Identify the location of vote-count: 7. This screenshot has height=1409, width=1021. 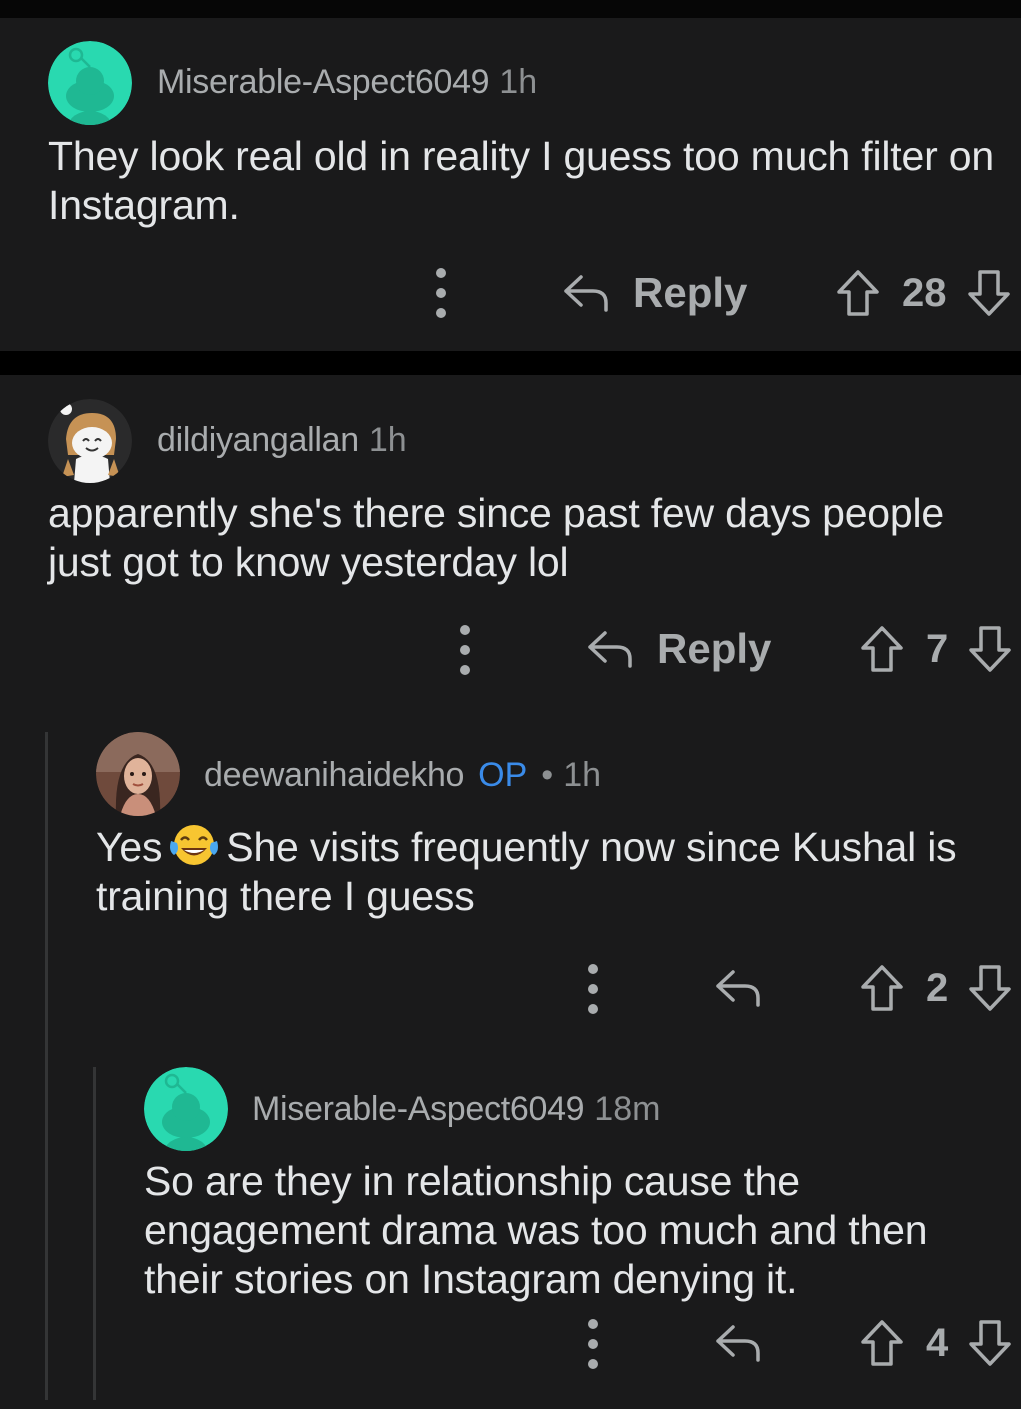
(937, 648).